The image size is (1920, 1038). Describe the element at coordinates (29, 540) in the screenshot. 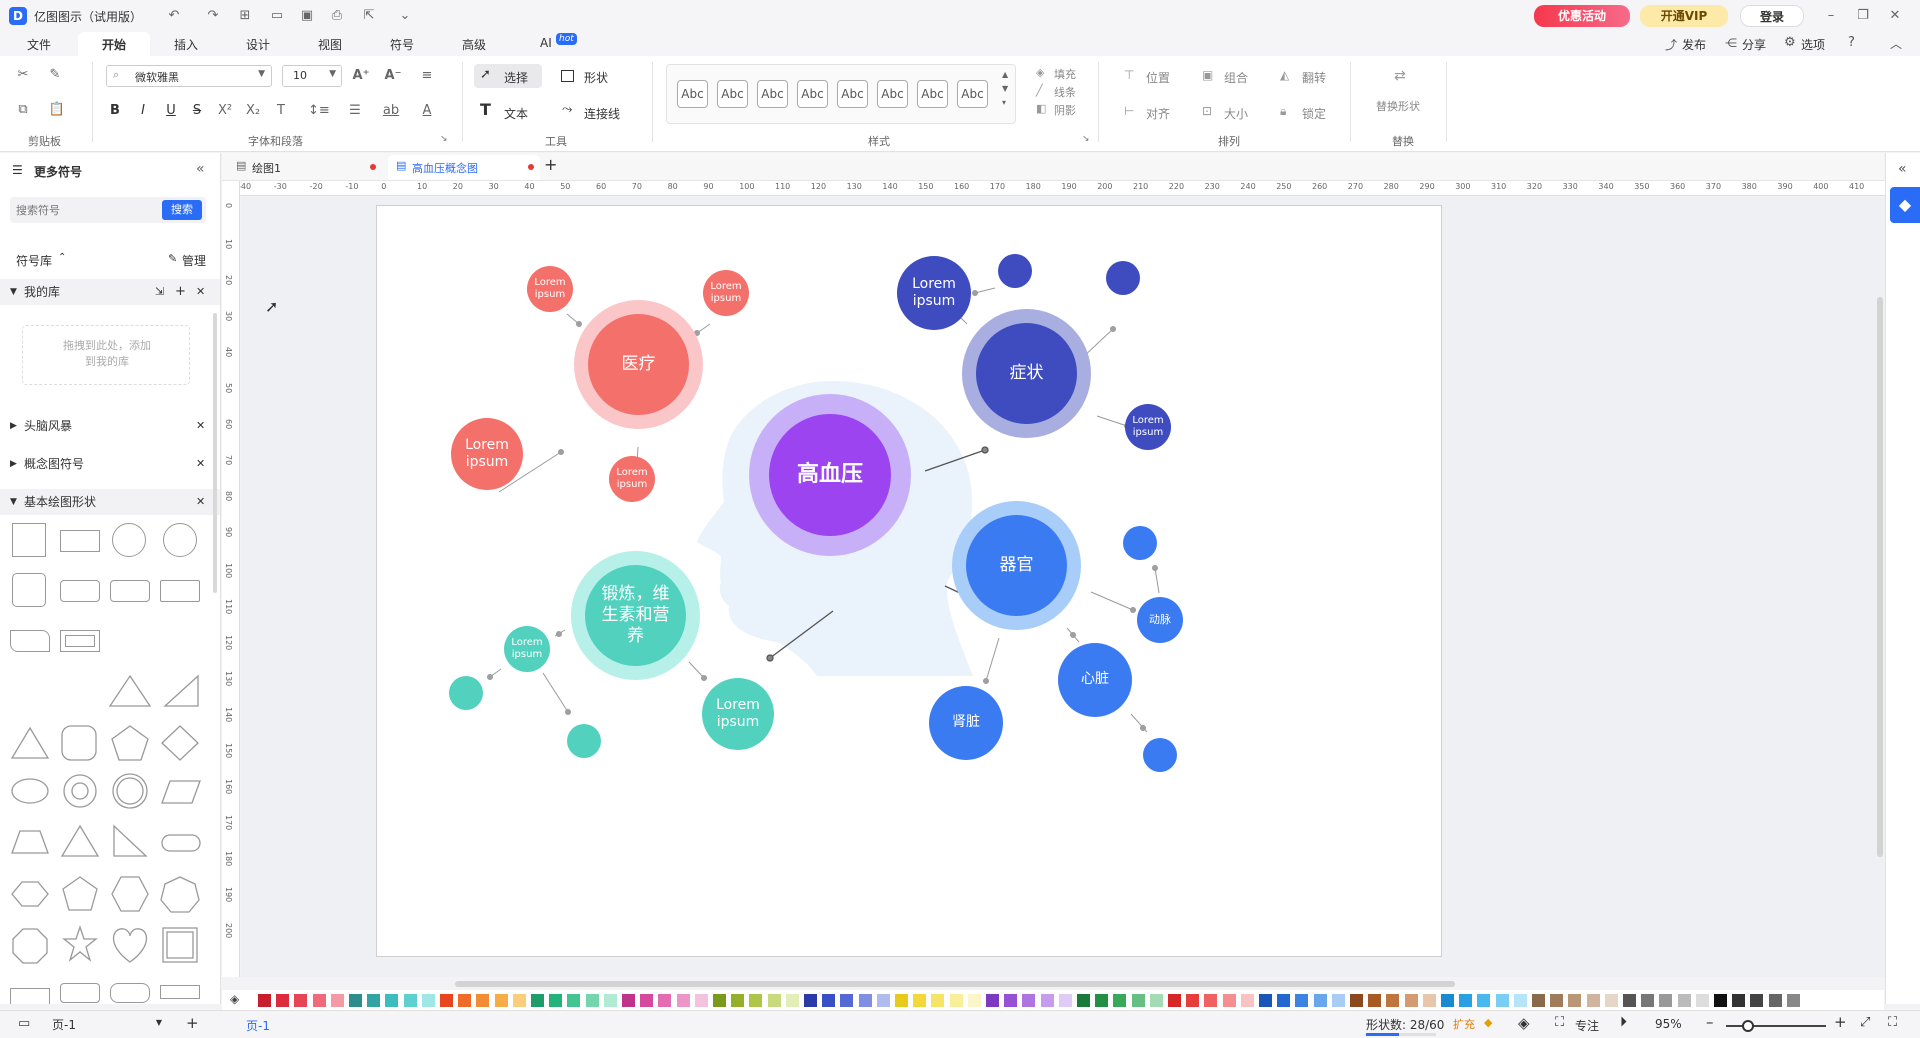

I see `shape-square` at that location.